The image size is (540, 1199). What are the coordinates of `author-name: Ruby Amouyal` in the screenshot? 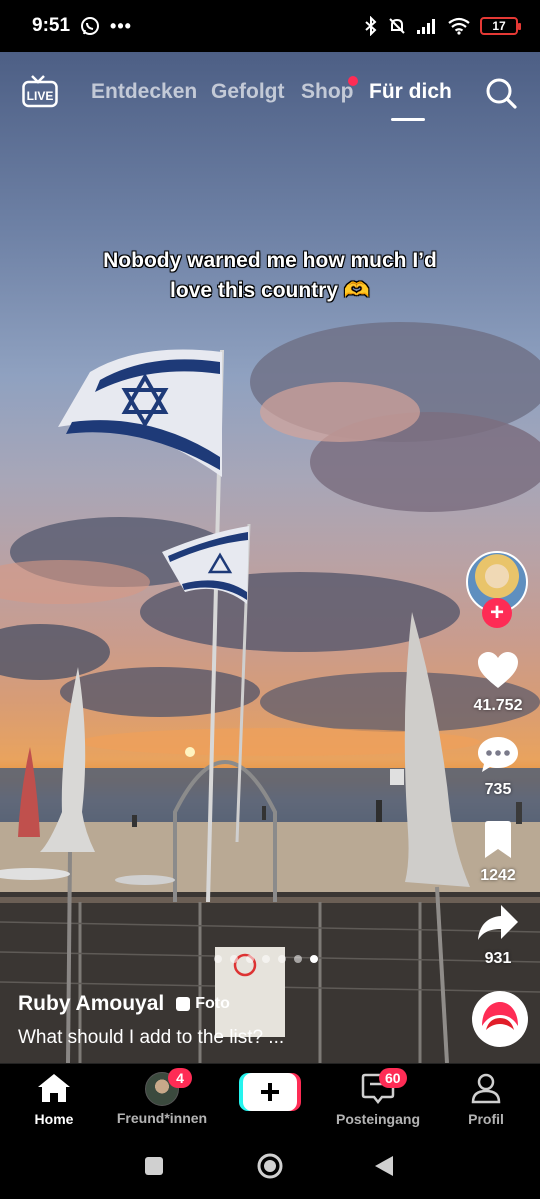 It's located at (91, 1004).